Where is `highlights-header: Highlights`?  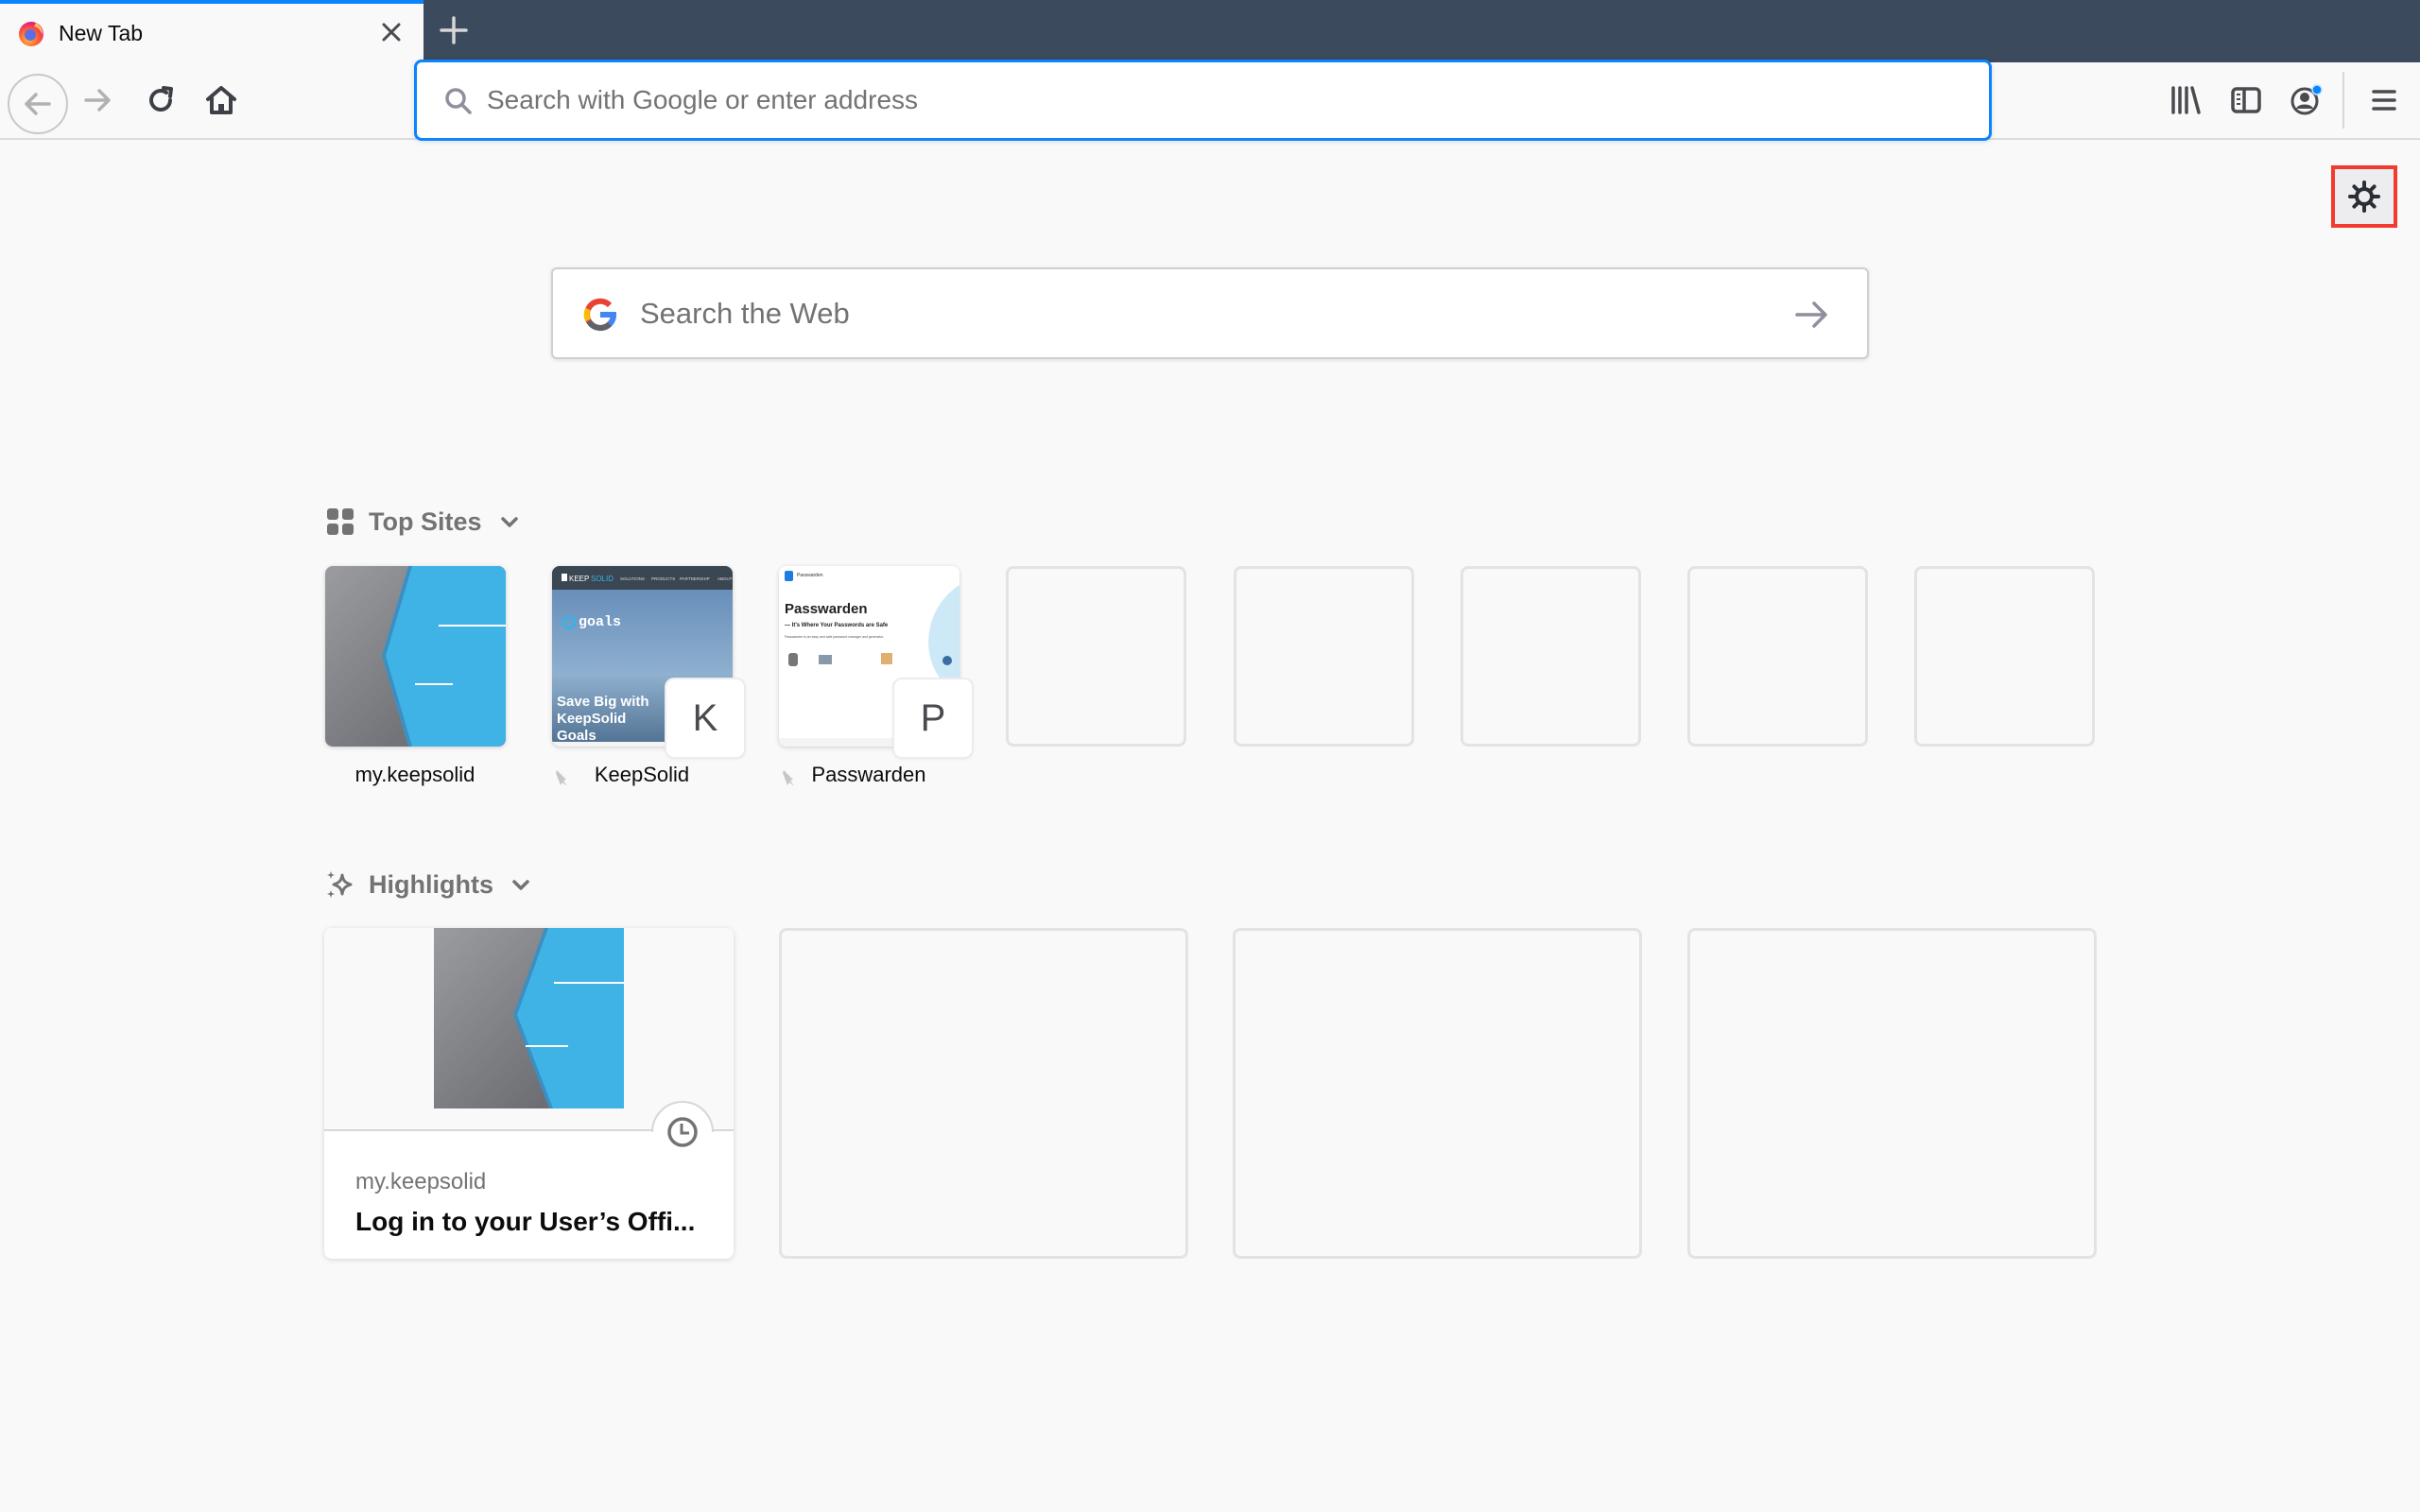
highlights-header: Highlights is located at coordinates (428, 884).